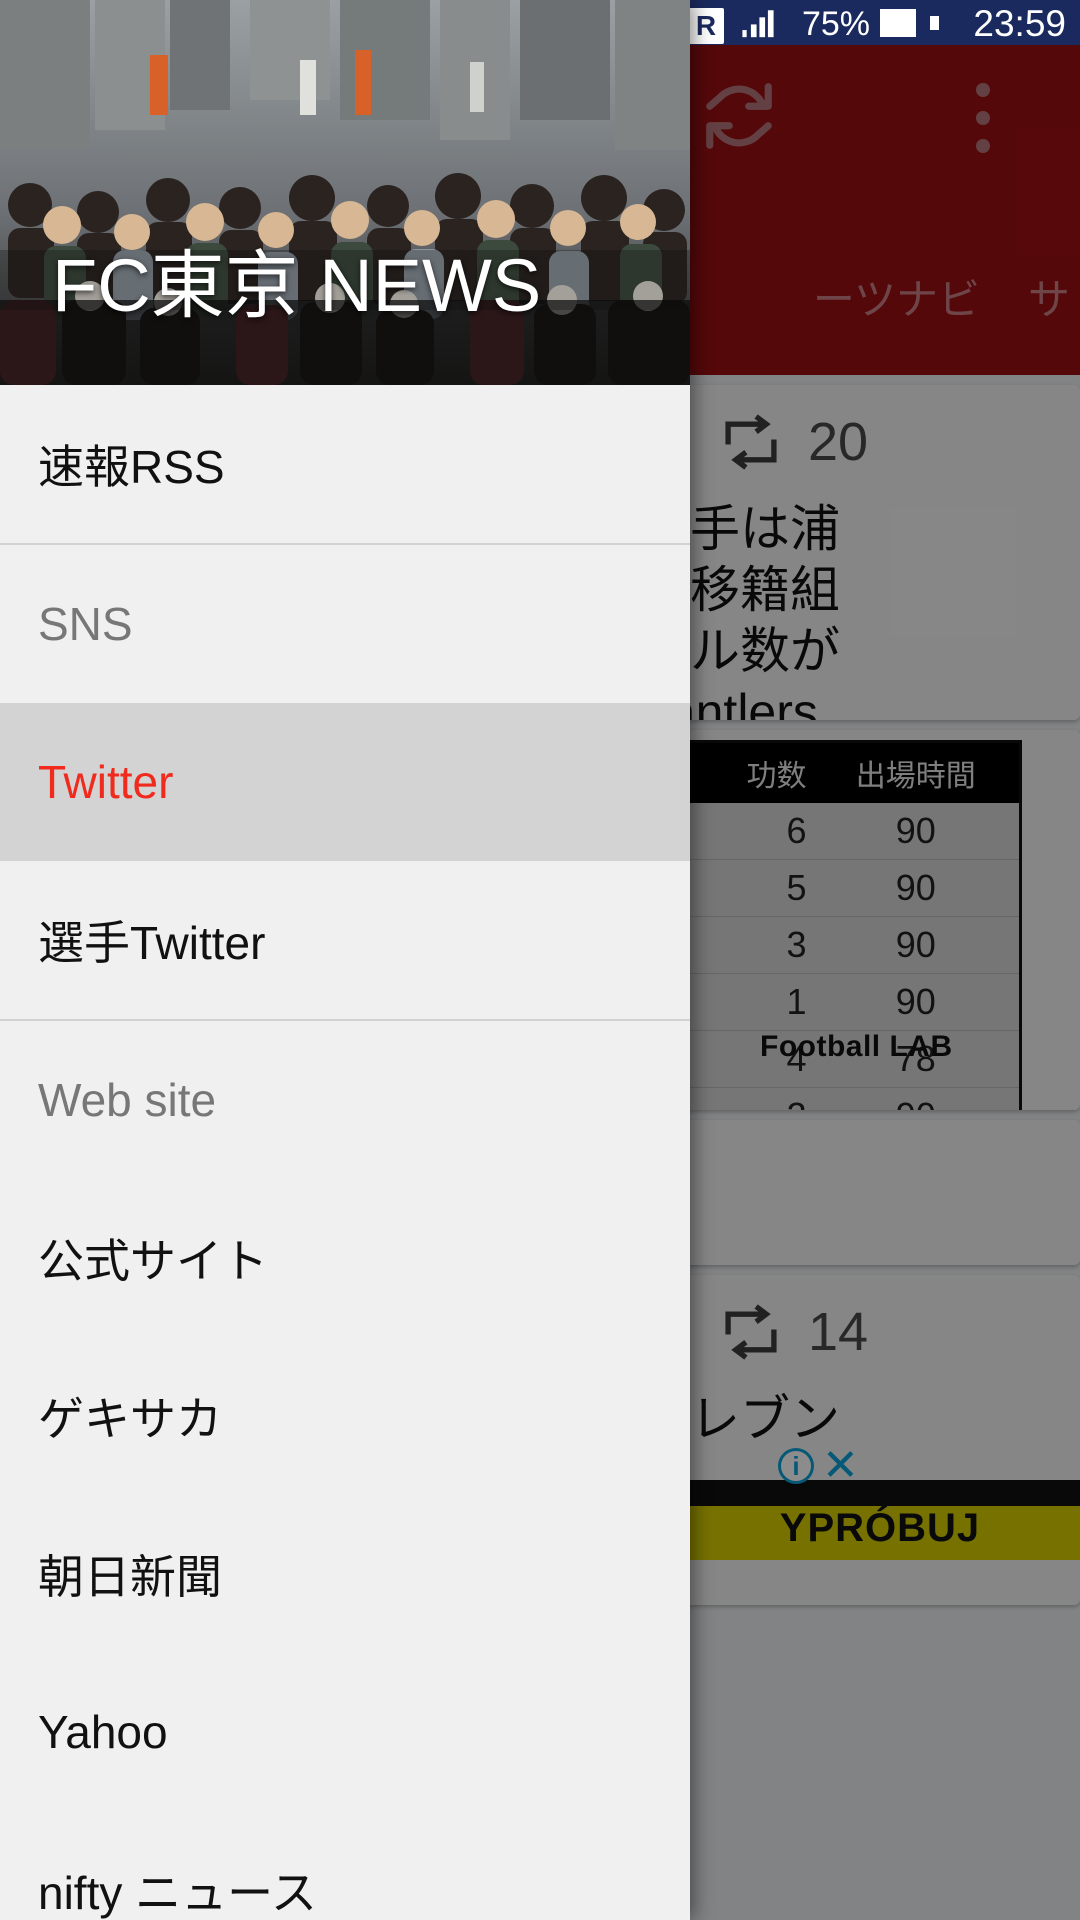 The image size is (1080, 1920). I want to click on drawer-header-title: FC東京 NEWS, so click(297, 285).